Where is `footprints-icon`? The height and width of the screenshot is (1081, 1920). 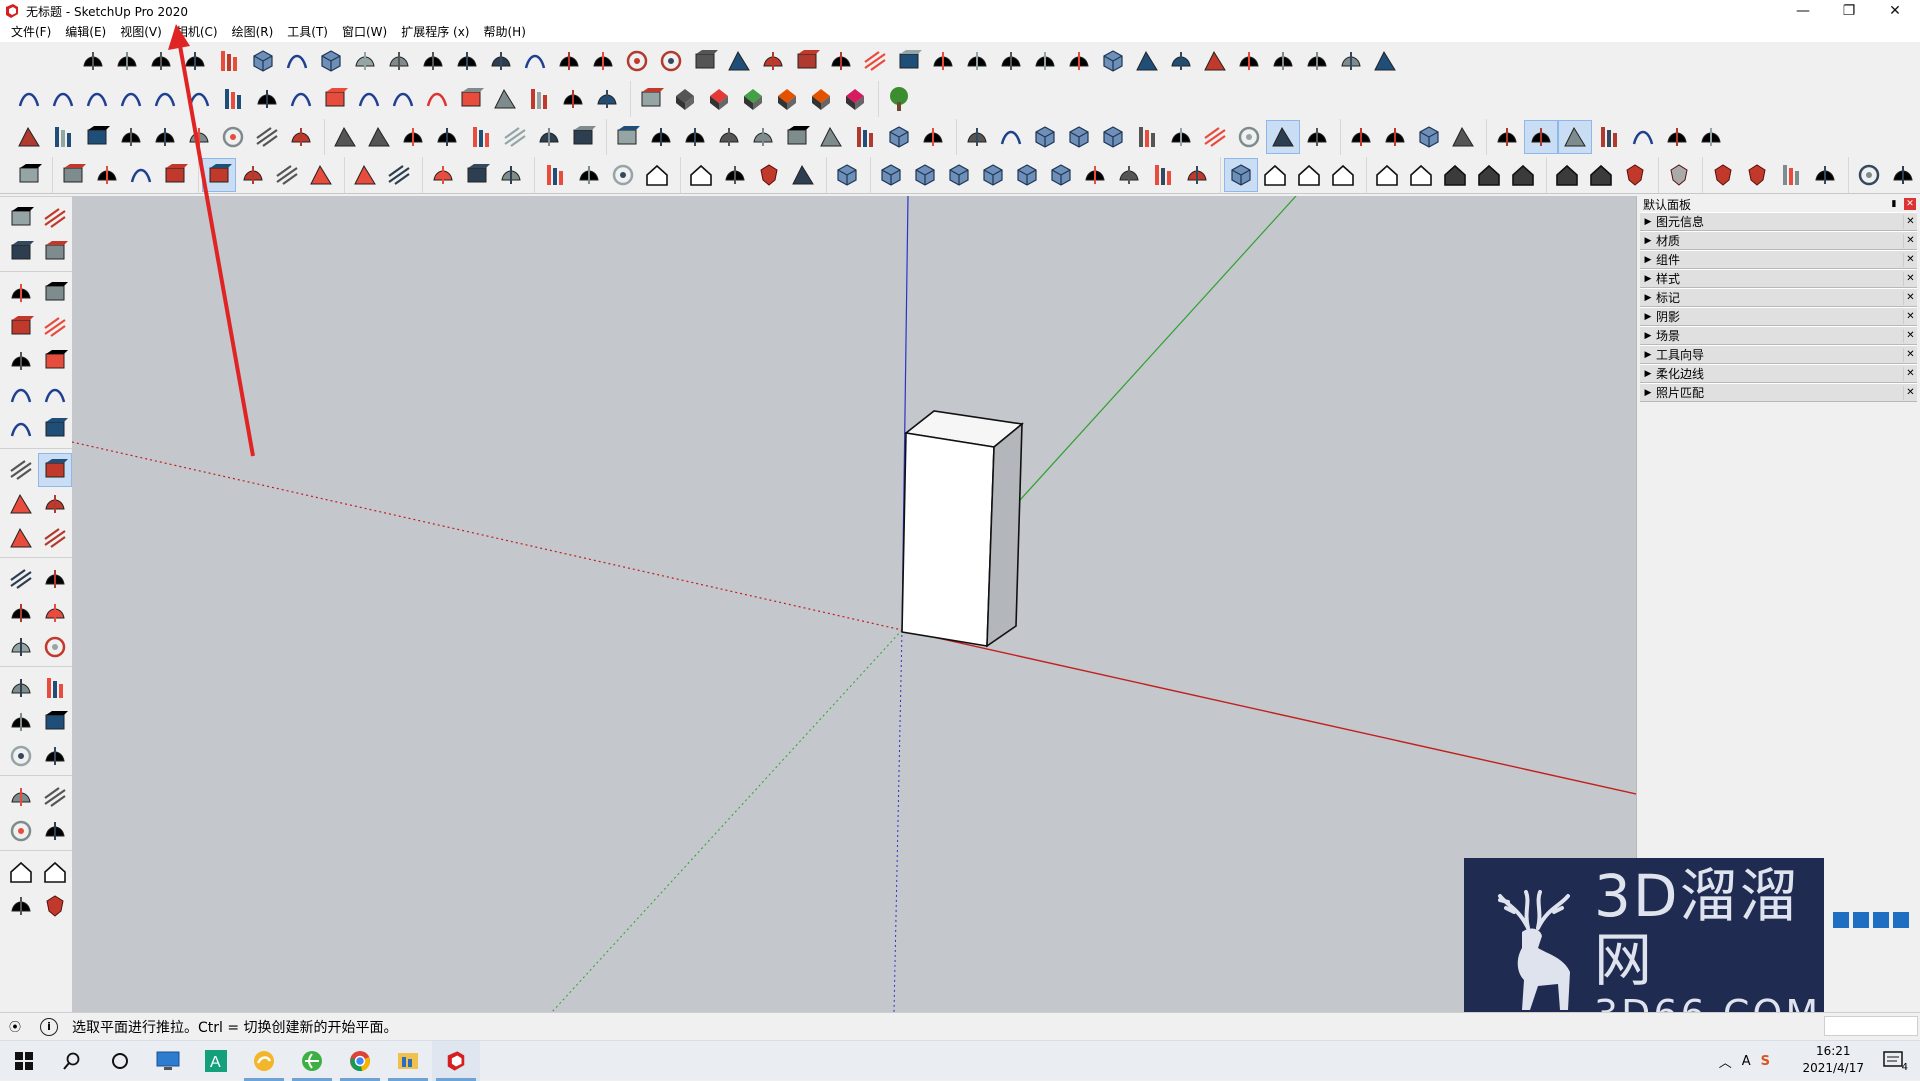 footprints-icon is located at coordinates (301, 137).